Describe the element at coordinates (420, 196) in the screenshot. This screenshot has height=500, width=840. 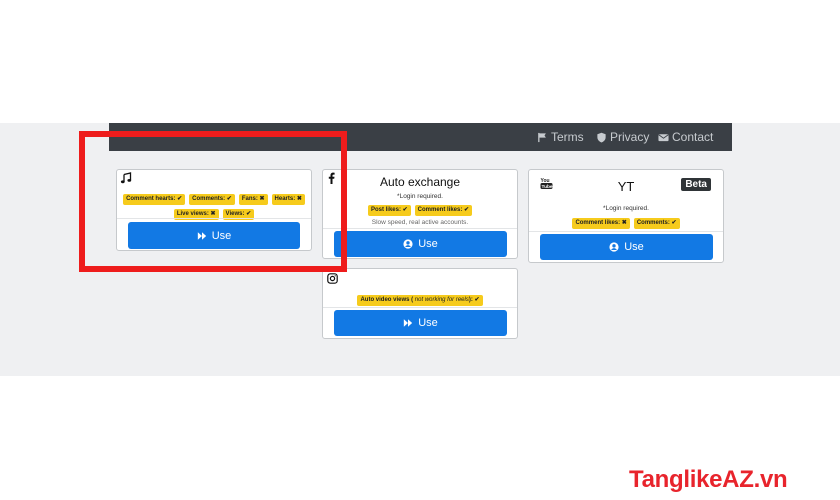
I see `facebook-login-note: *Login required.` at that location.